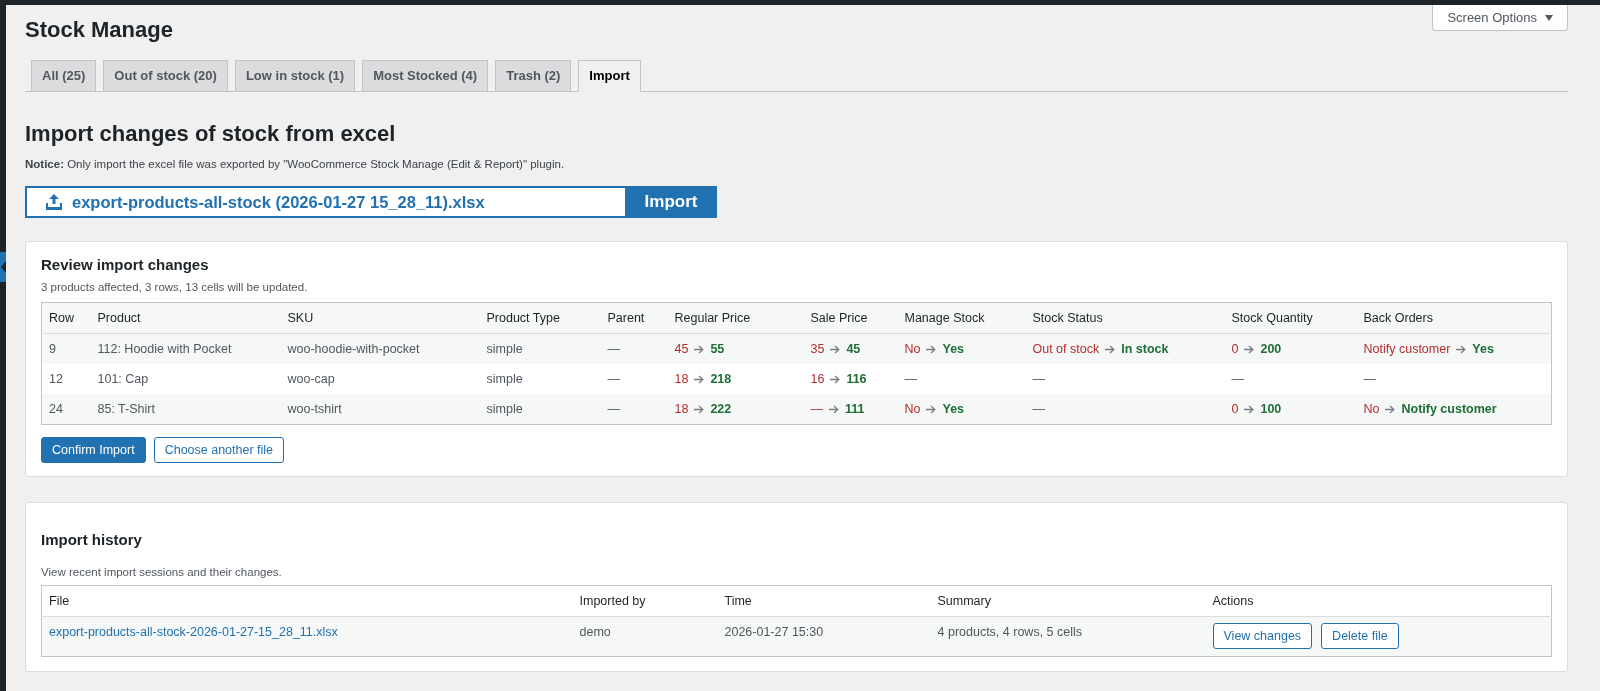 The height and width of the screenshot is (691, 1600). What do you see at coordinates (634, 318) in the screenshot?
I see `column-header: Parent` at bounding box center [634, 318].